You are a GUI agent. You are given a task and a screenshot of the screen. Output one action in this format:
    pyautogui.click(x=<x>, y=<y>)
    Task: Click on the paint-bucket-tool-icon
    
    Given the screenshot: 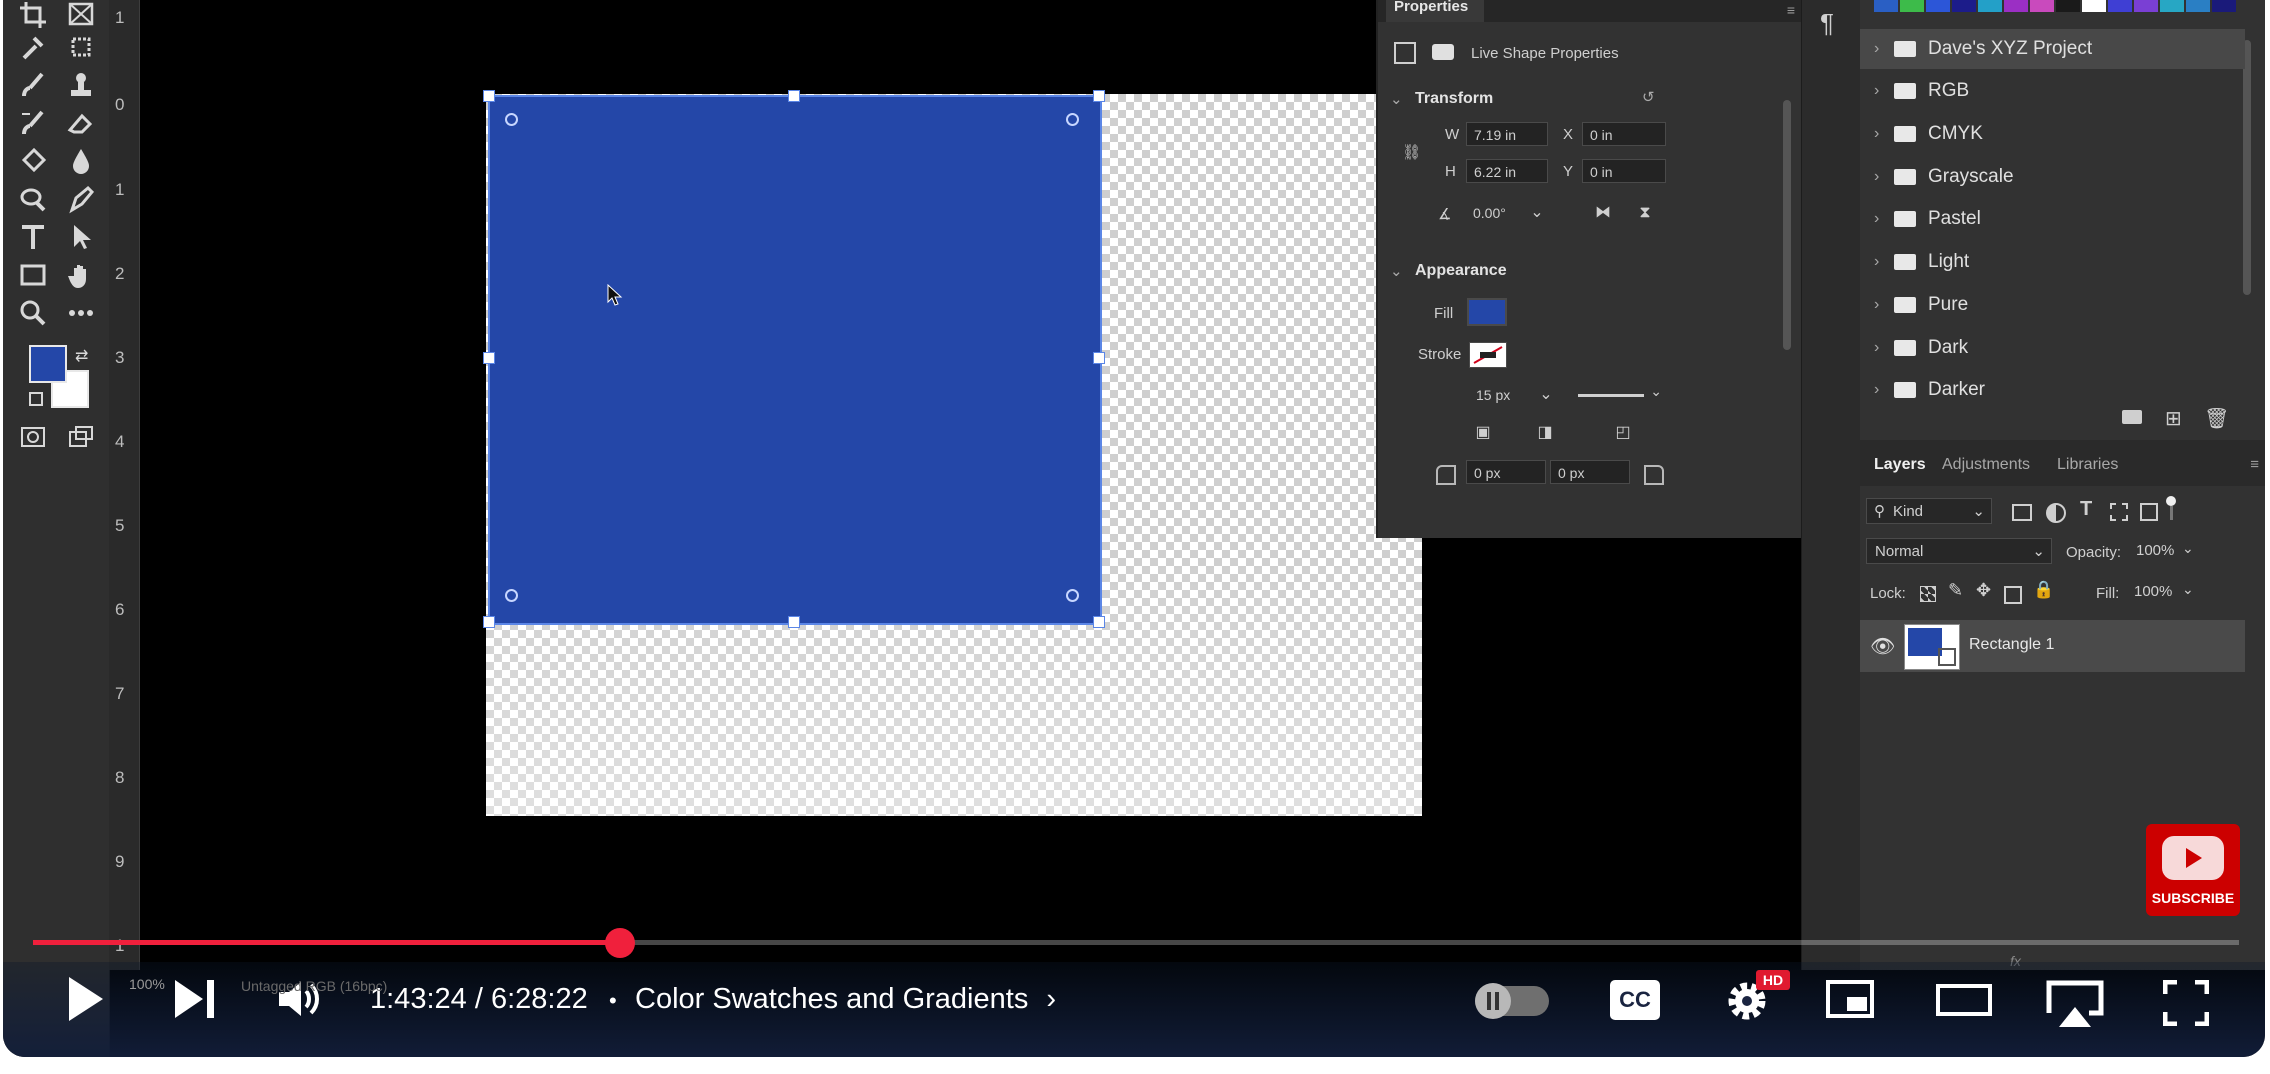 What is the action you would take?
    pyautogui.click(x=33, y=161)
    